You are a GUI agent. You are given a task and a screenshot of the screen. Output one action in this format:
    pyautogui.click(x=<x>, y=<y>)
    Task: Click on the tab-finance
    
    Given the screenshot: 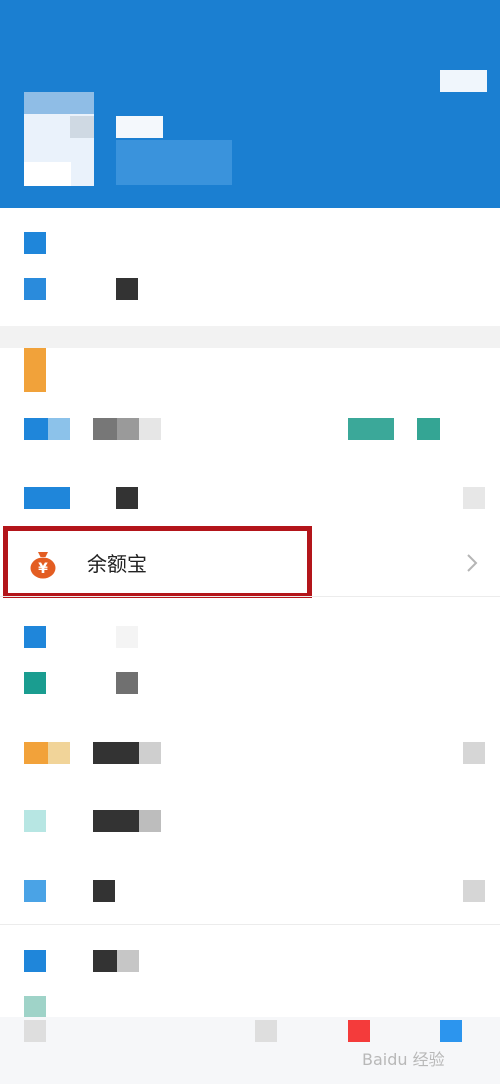 What is the action you would take?
    pyautogui.click(x=266, y=1031)
    